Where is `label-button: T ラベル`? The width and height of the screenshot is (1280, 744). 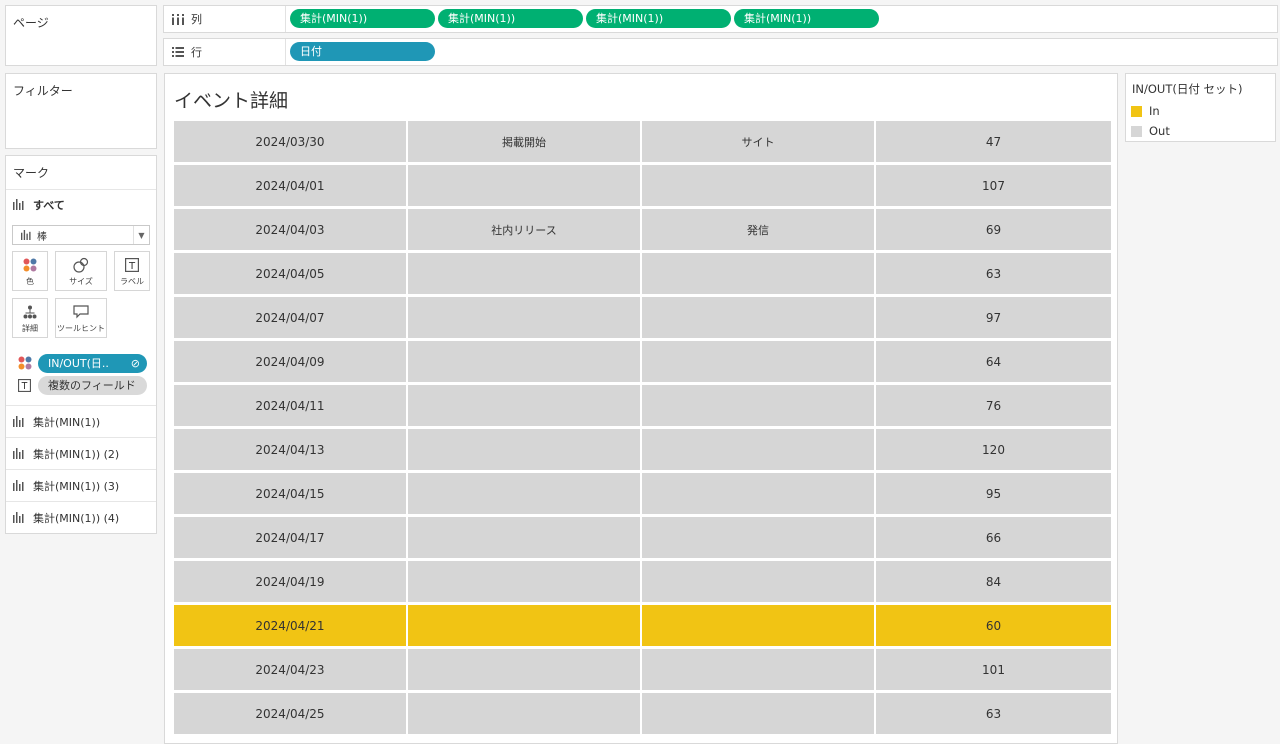
label-button: T ラベル is located at coordinates (132, 271).